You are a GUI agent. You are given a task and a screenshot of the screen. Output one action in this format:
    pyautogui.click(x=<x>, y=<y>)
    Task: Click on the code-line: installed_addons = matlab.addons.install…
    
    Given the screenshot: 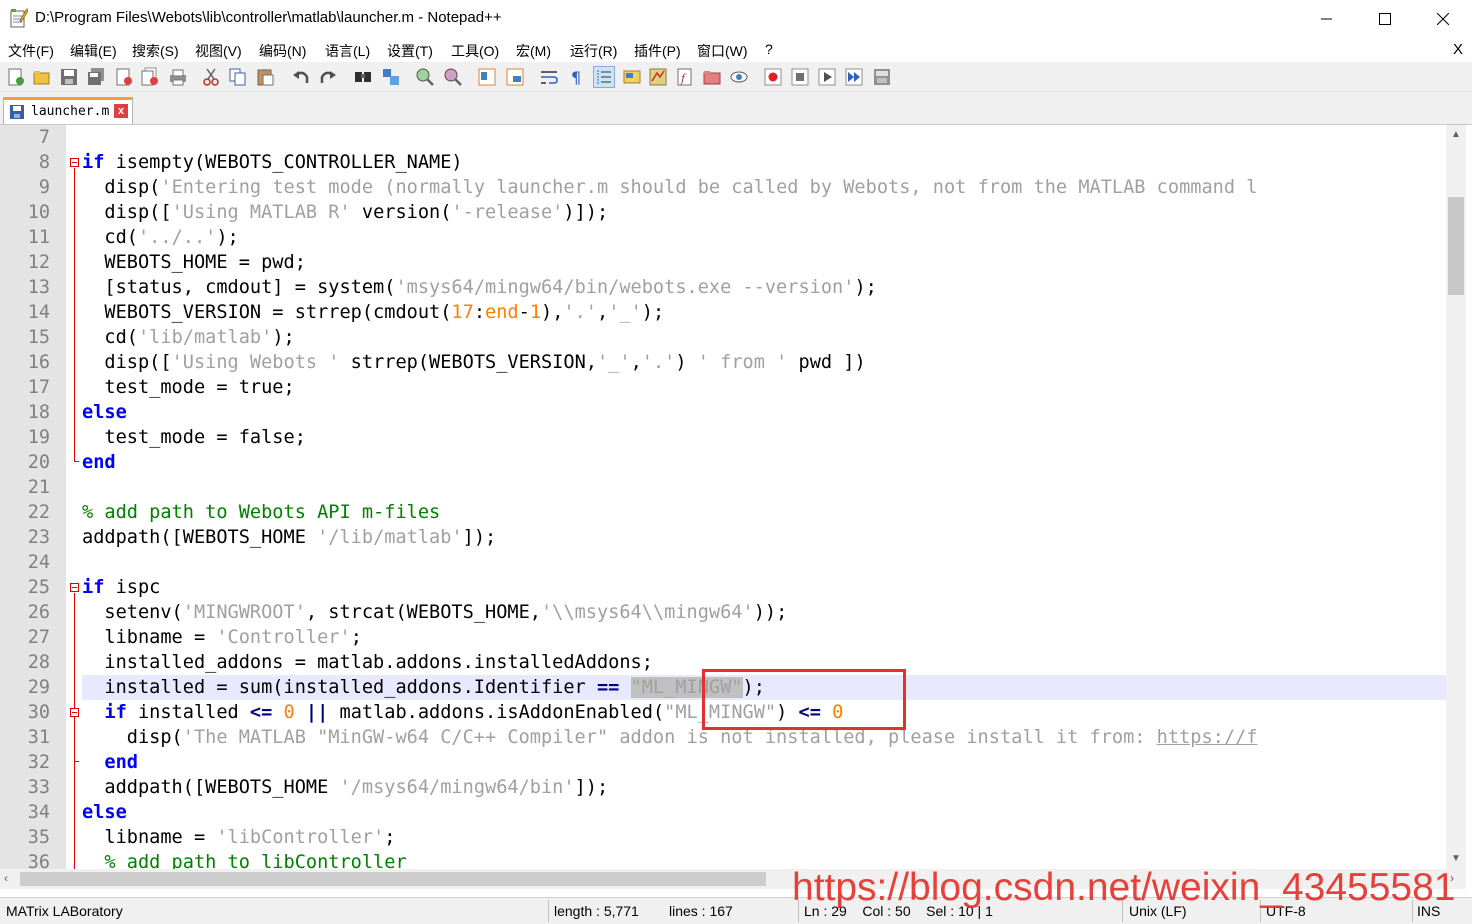 What is the action you would take?
    pyautogui.click(x=367, y=662)
    